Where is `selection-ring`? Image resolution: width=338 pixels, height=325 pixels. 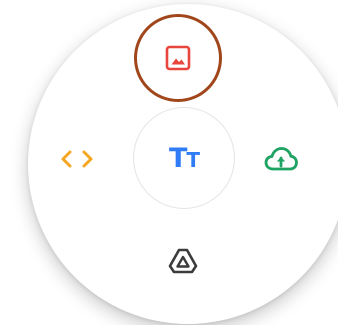 selection-ring is located at coordinates (178, 58).